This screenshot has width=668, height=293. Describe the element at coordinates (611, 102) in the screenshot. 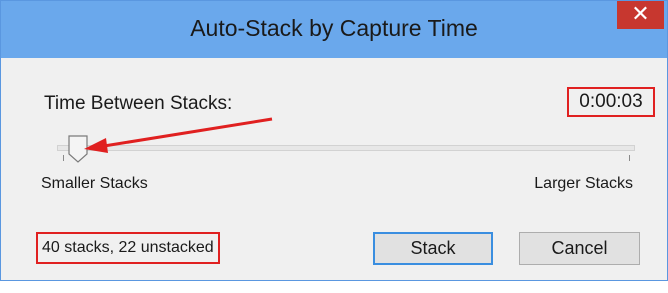

I see `time-value-readout: 0:00:03` at that location.